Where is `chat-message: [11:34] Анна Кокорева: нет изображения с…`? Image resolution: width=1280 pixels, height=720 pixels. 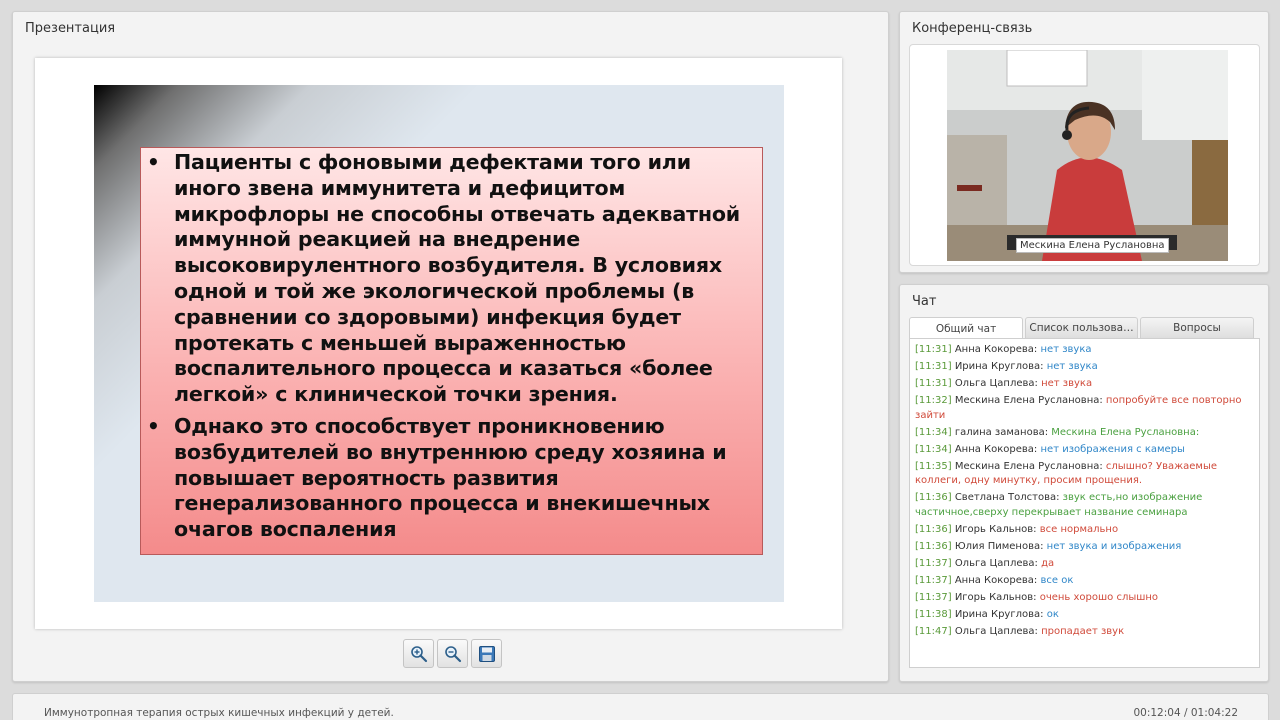 chat-message: [11:34] Анна Кокорева: нет изображения с… is located at coordinates (1084, 450).